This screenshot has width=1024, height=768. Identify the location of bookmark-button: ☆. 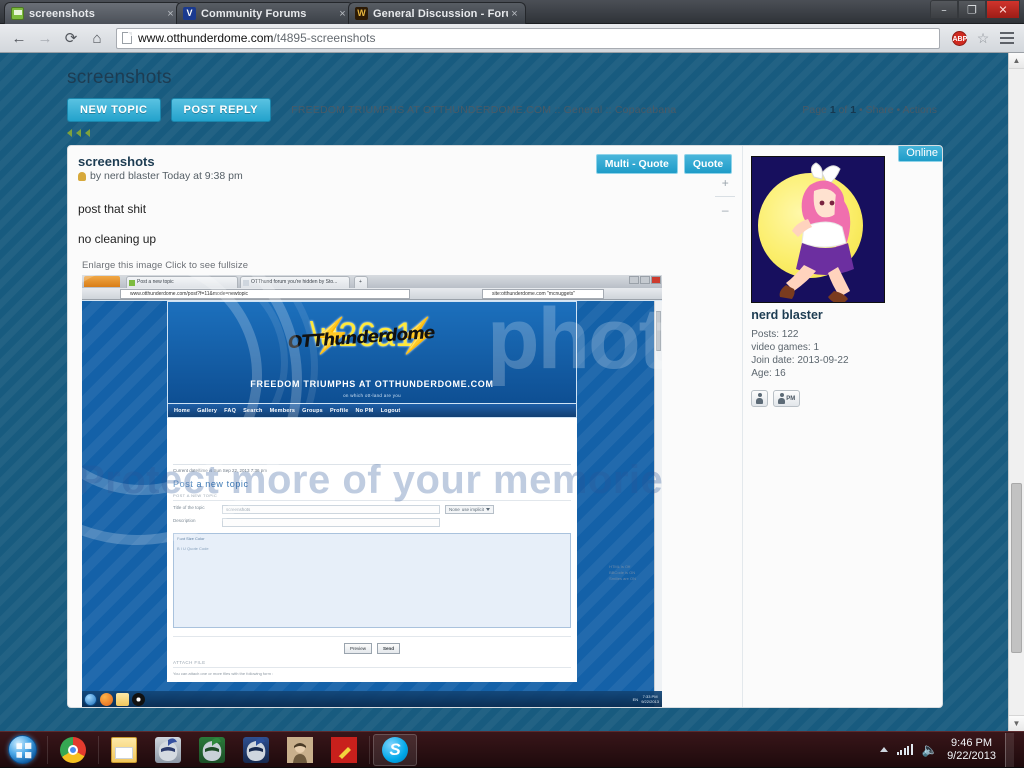
(983, 38).